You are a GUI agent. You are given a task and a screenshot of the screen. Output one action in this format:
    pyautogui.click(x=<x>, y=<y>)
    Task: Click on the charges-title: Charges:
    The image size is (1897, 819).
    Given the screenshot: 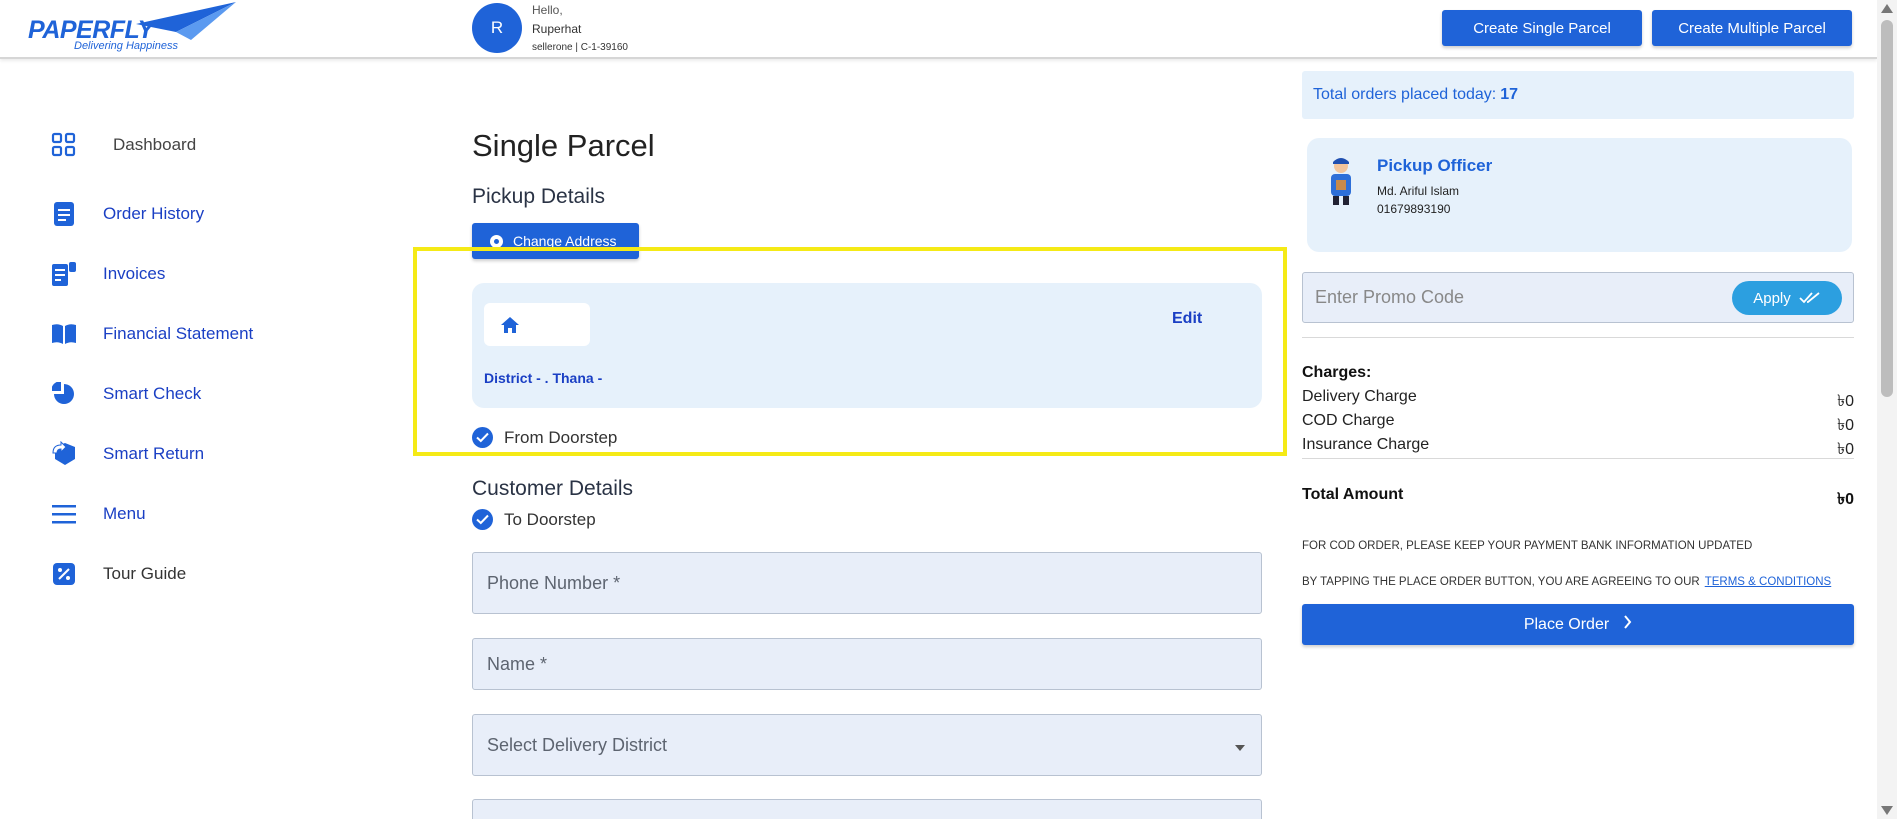 What is the action you would take?
    pyautogui.click(x=1337, y=372)
    